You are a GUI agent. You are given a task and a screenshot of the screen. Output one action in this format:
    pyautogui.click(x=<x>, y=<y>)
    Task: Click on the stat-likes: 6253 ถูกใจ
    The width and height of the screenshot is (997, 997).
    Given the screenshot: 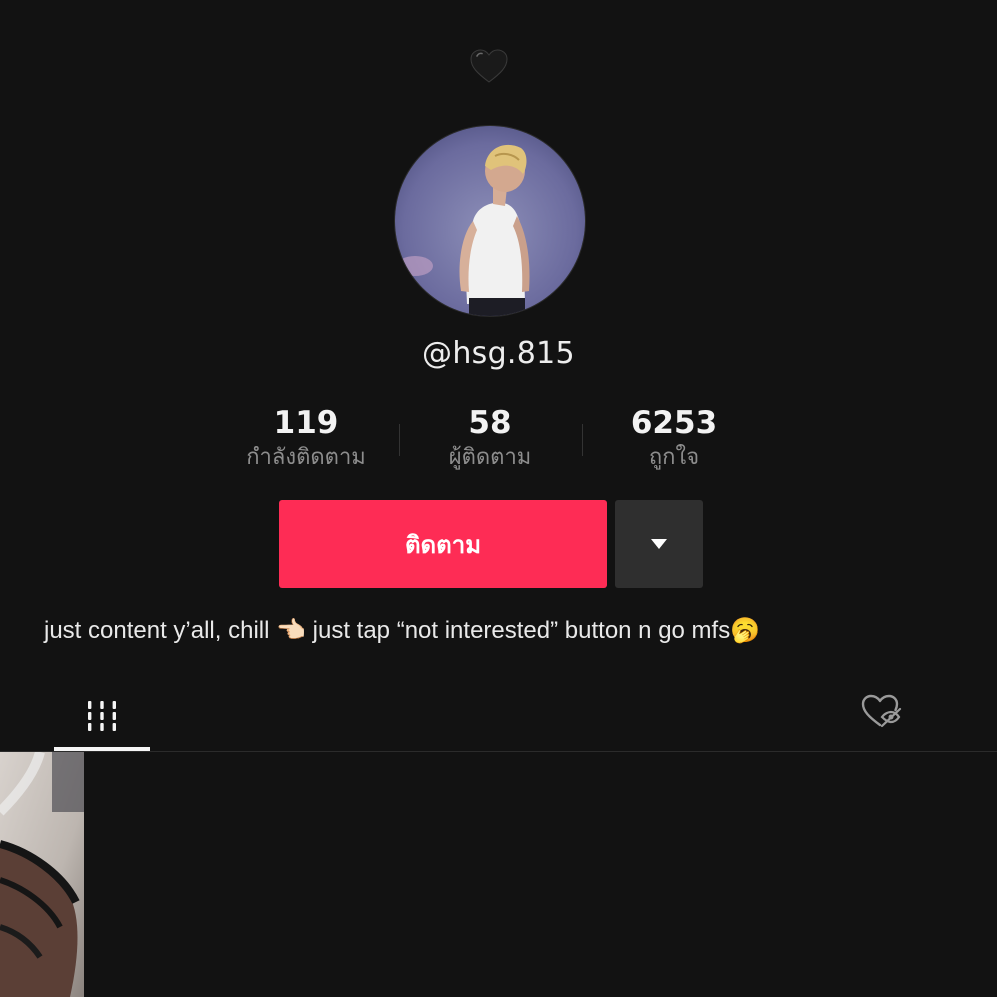 What is the action you would take?
    pyautogui.click(x=674, y=438)
    